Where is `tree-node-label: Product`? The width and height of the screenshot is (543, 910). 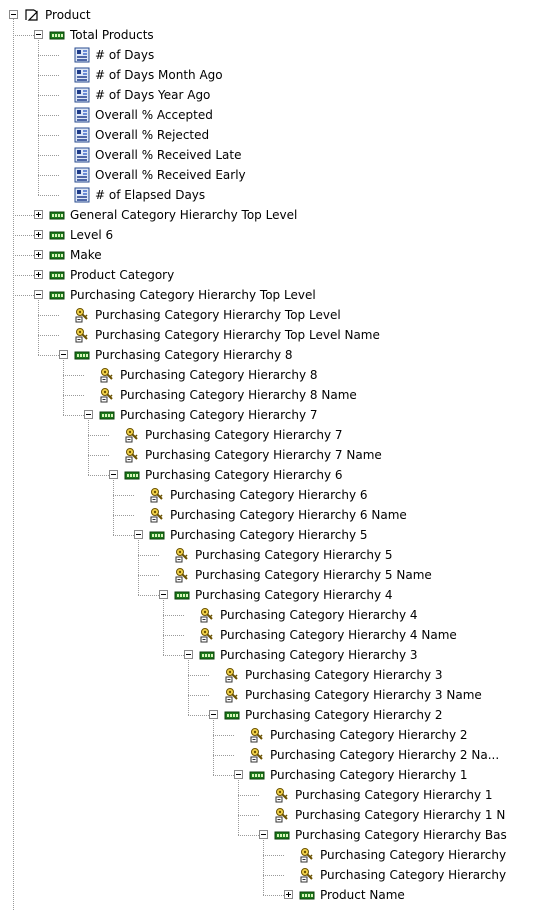
tree-node-label: Product is located at coordinates (68, 15).